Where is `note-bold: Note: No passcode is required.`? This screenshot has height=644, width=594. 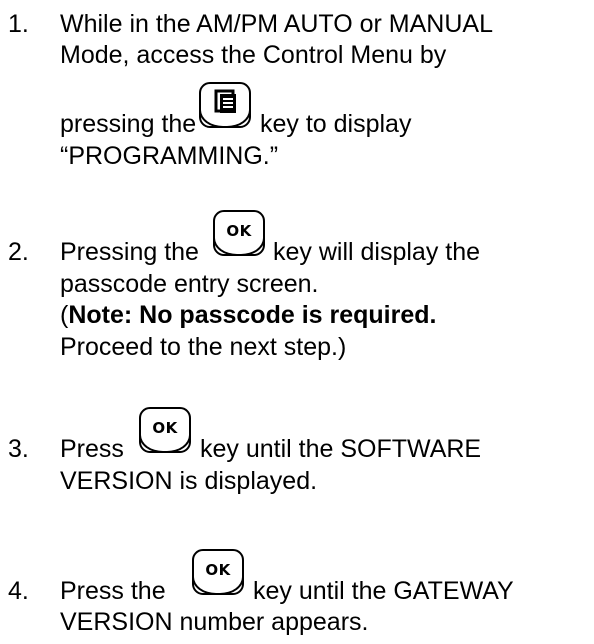 note-bold: Note: No passcode is required. is located at coordinates (252, 315).